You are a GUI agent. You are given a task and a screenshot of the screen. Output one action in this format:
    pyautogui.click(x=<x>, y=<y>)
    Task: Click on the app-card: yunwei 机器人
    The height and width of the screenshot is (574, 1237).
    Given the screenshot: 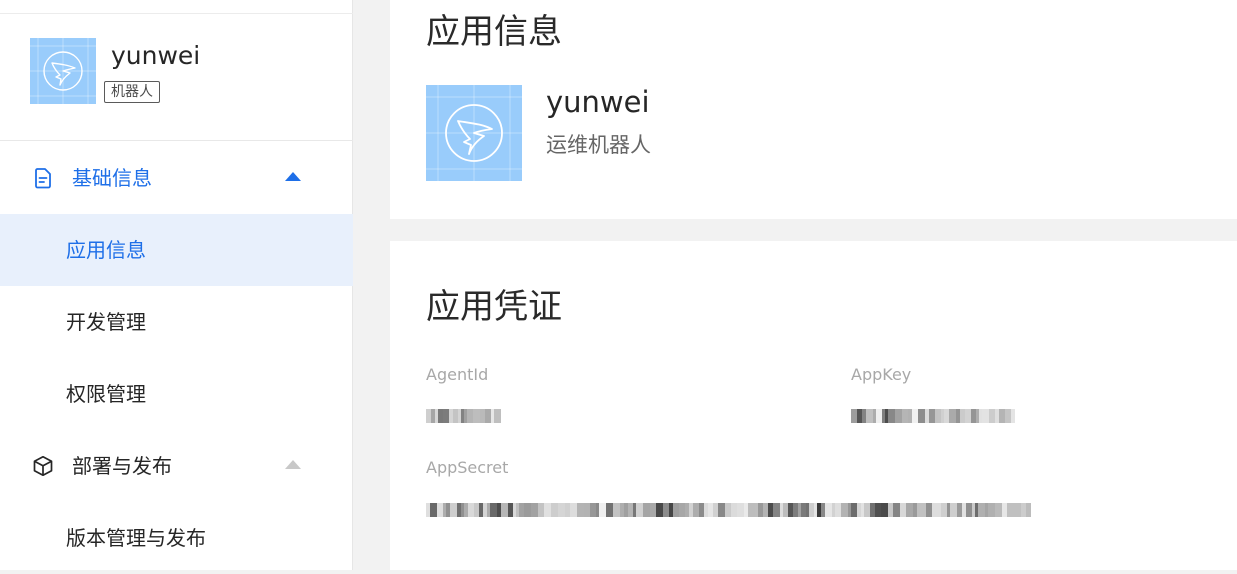 What is the action you would take?
    pyautogui.click(x=176, y=77)
    